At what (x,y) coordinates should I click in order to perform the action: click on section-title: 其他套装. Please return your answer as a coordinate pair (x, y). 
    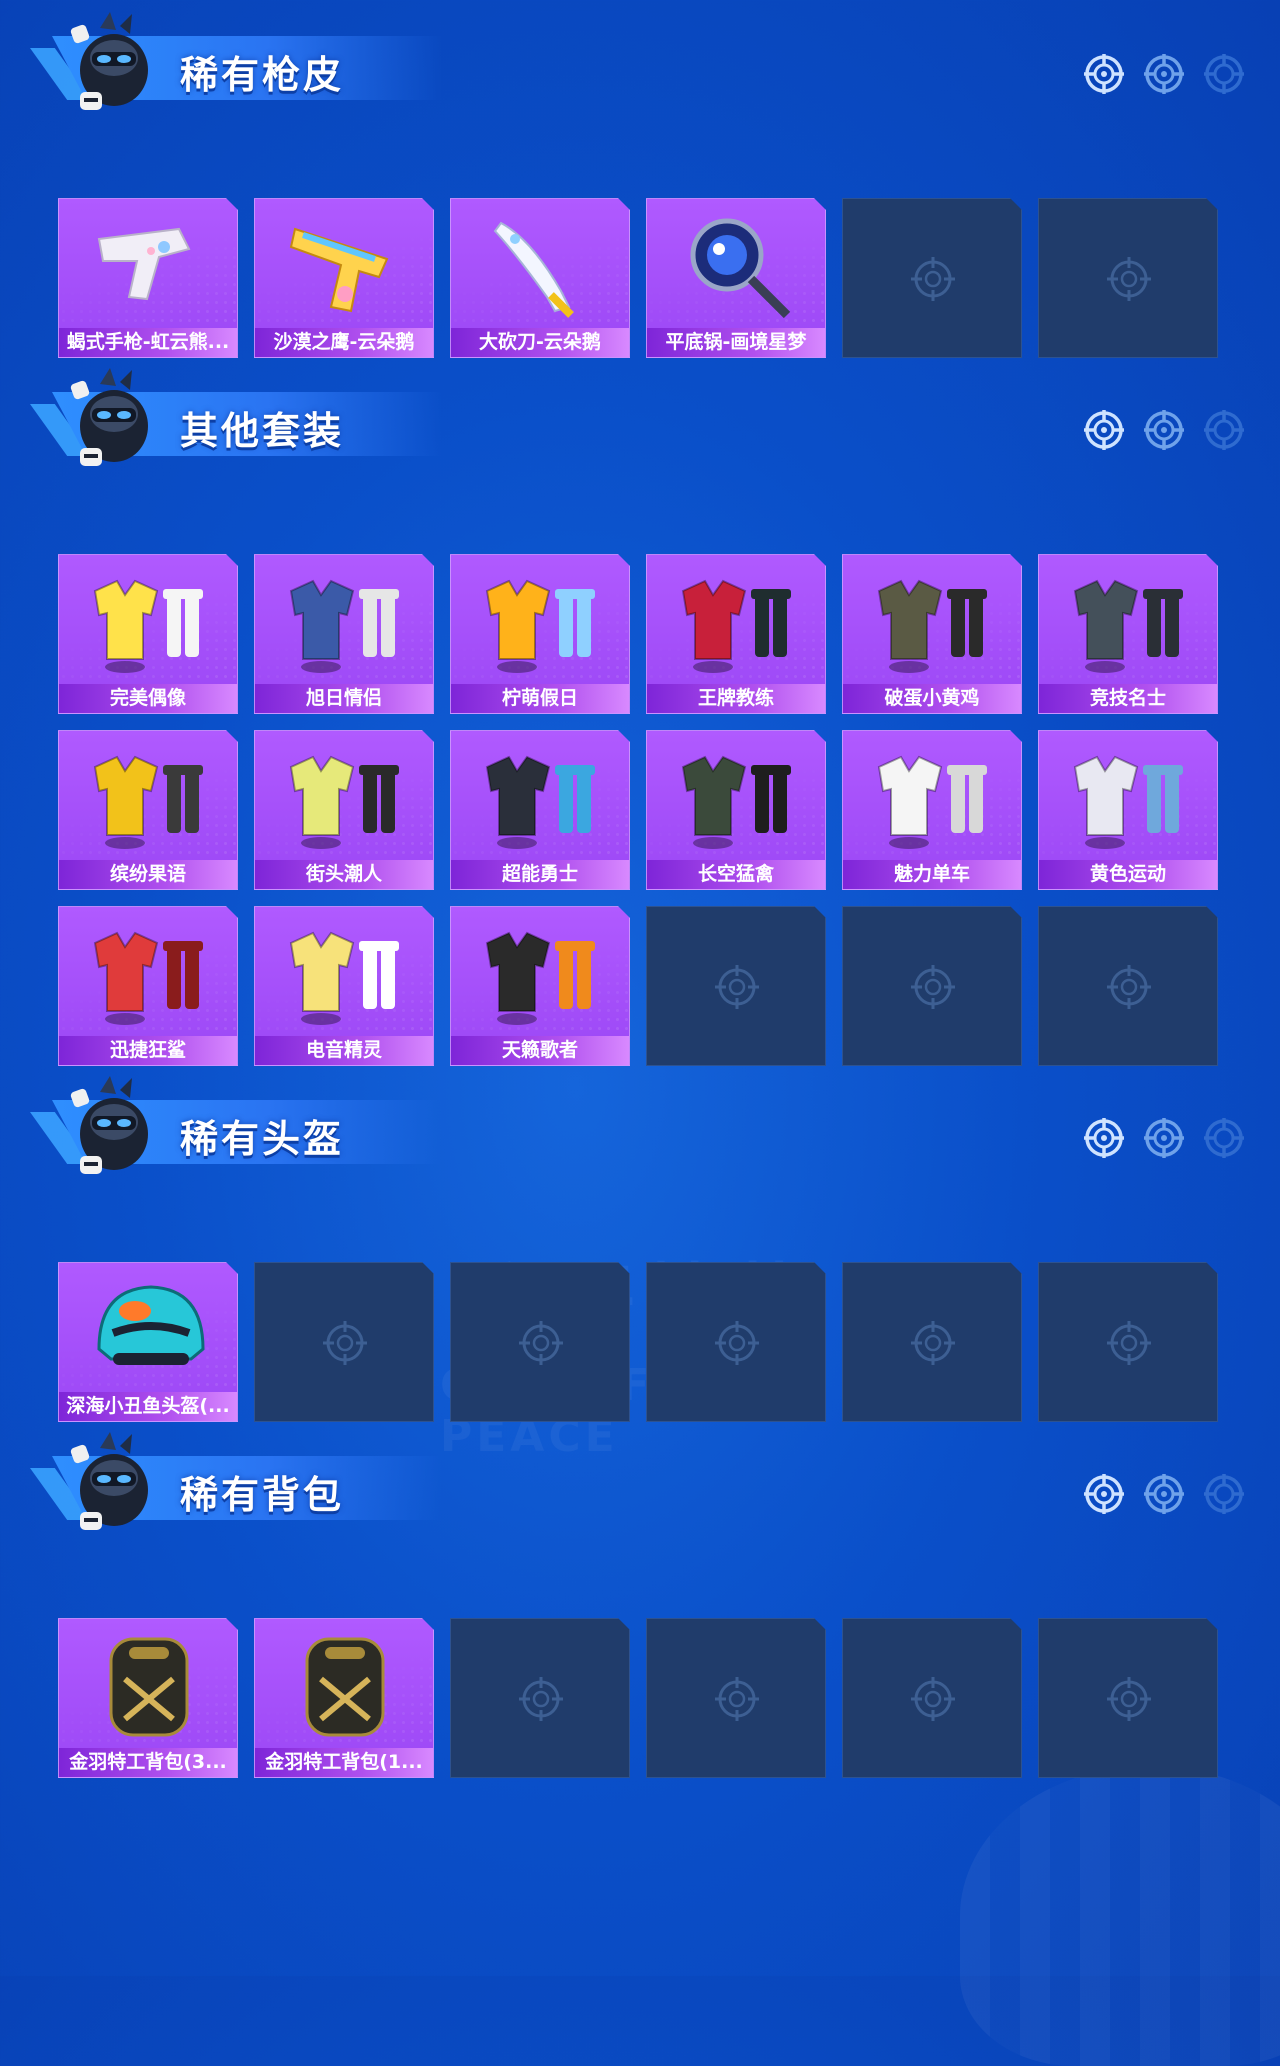
    Looking at the image, I should click on (262, 431).